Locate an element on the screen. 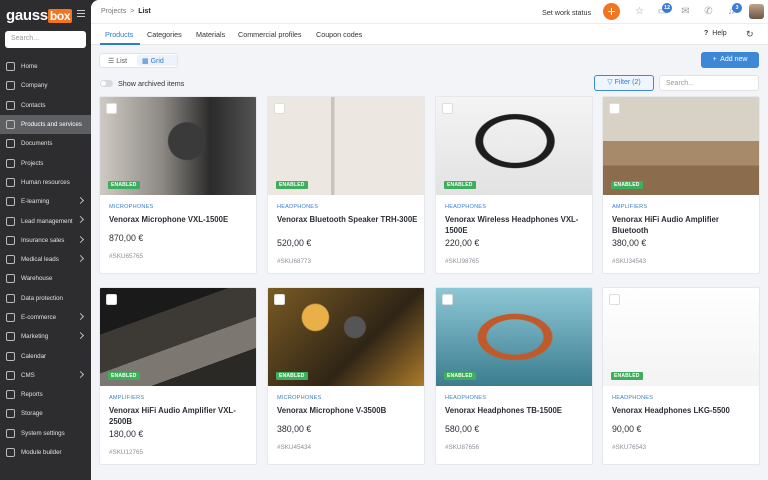  sidebar-item-marketing: Marketing is located at coordinates (45, 336).